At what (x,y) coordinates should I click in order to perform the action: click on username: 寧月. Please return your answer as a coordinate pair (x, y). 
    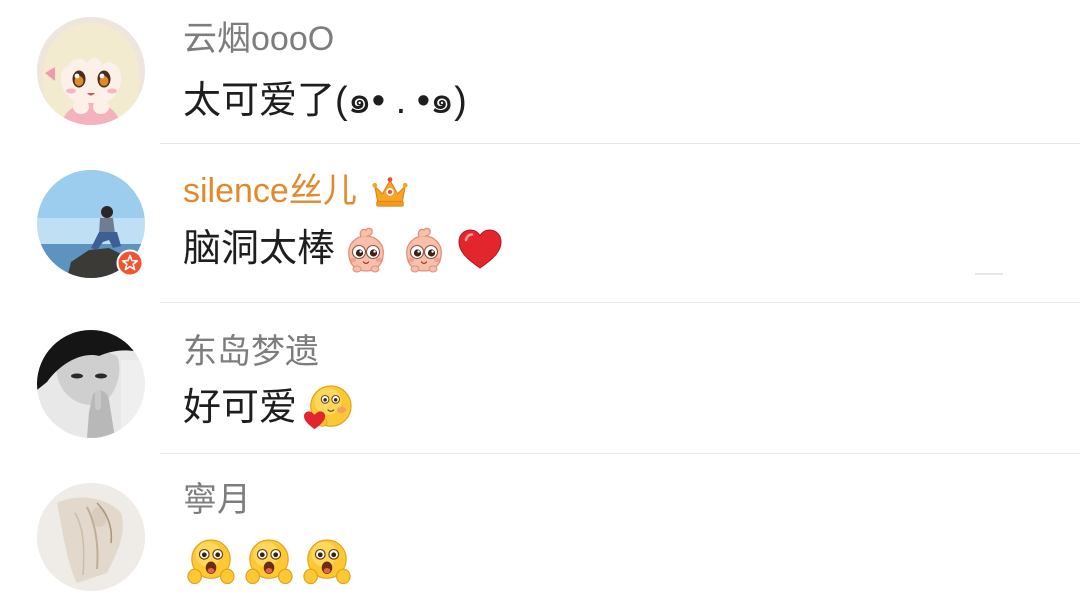
    Looking at the image, I should click on (217, 500).